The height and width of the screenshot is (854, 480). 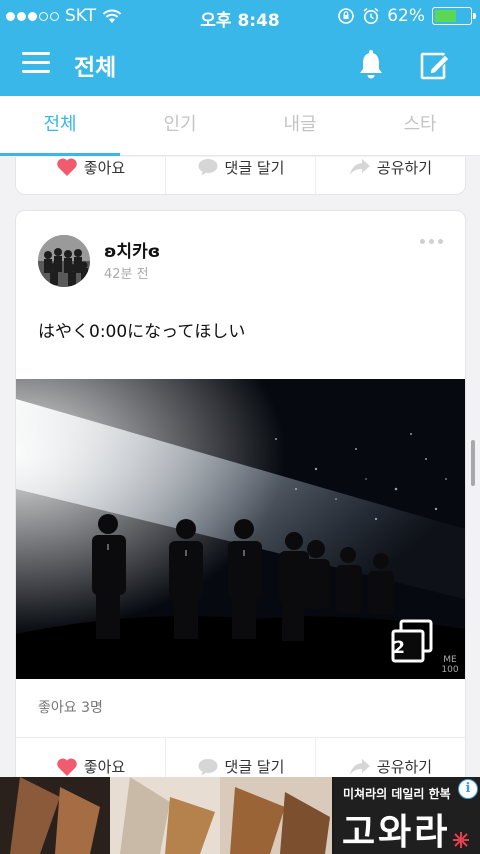 What do you see at coordinates (371, 65) in the screenshot?
I see `notification-bell-icon` at bounding box center [371, 65].